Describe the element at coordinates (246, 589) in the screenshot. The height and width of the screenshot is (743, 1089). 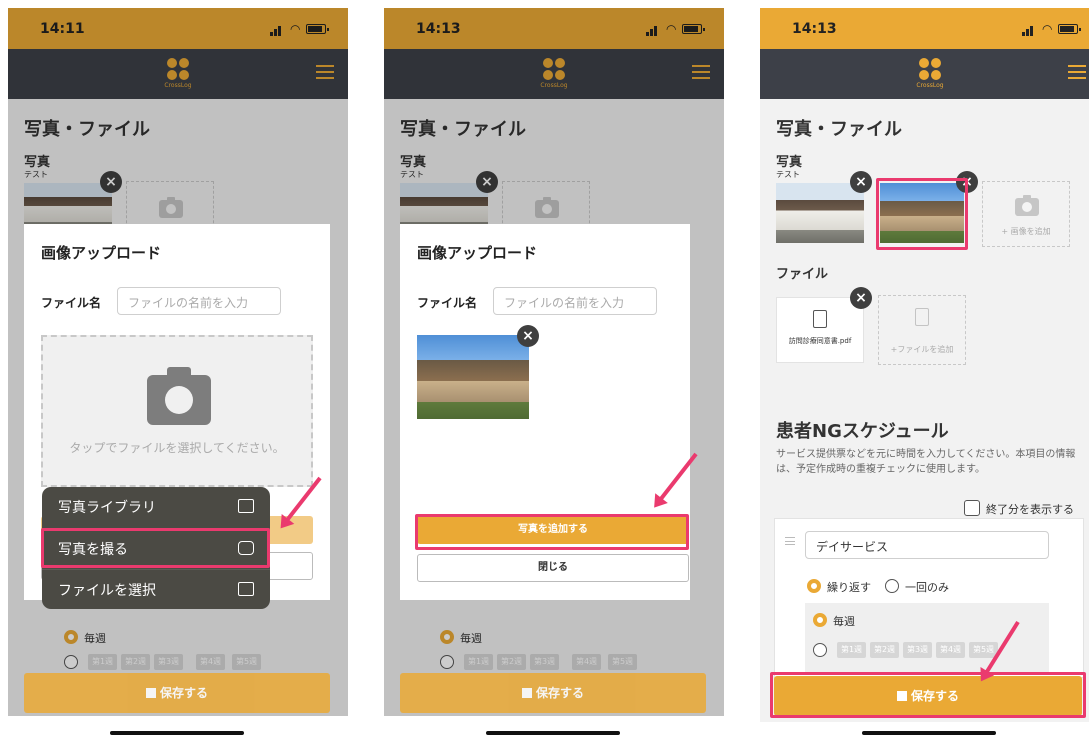
I see `folder-icon` at that location.